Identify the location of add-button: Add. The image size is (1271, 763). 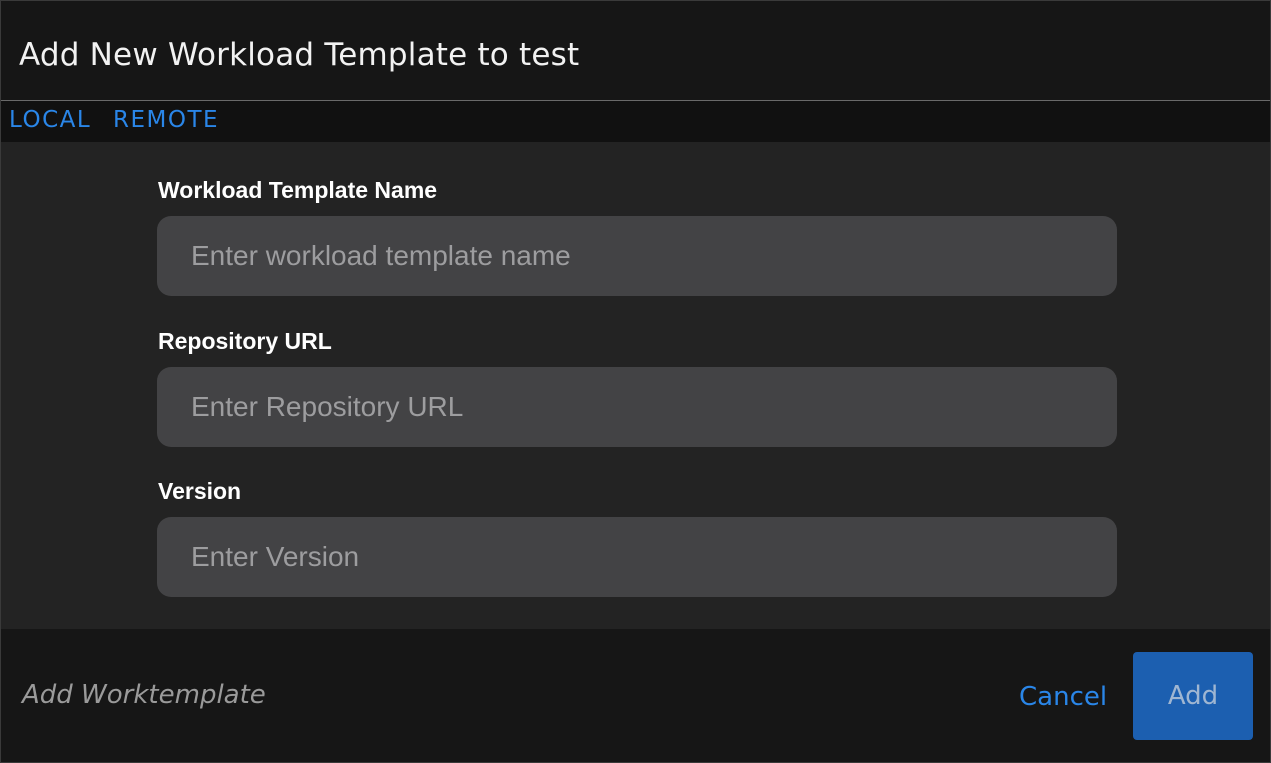
(1193, 696).